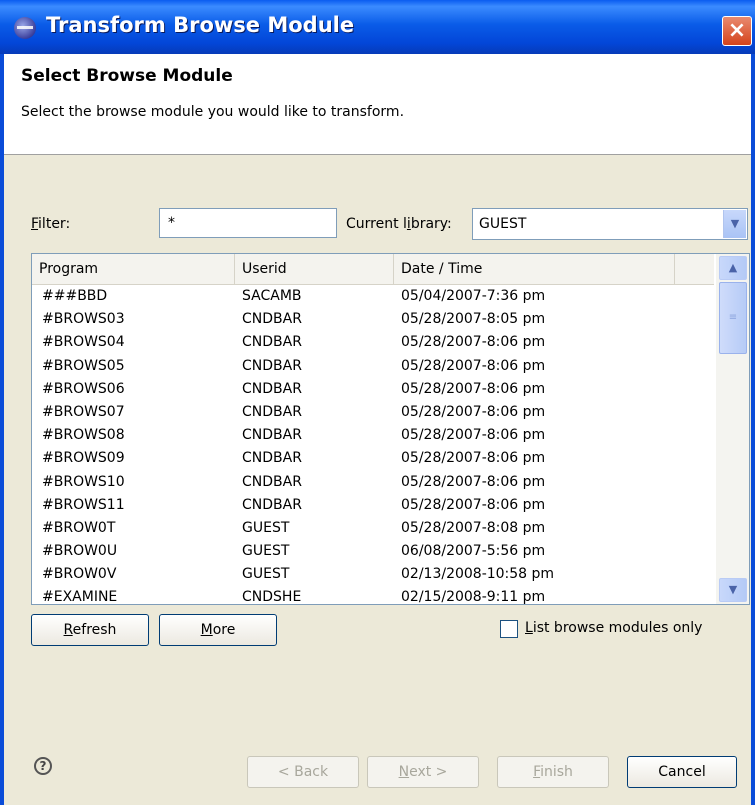  What do you see at coordinates (218, 630) in the screenshot?
I see `more-button: More` at bounding box center [218, 630].